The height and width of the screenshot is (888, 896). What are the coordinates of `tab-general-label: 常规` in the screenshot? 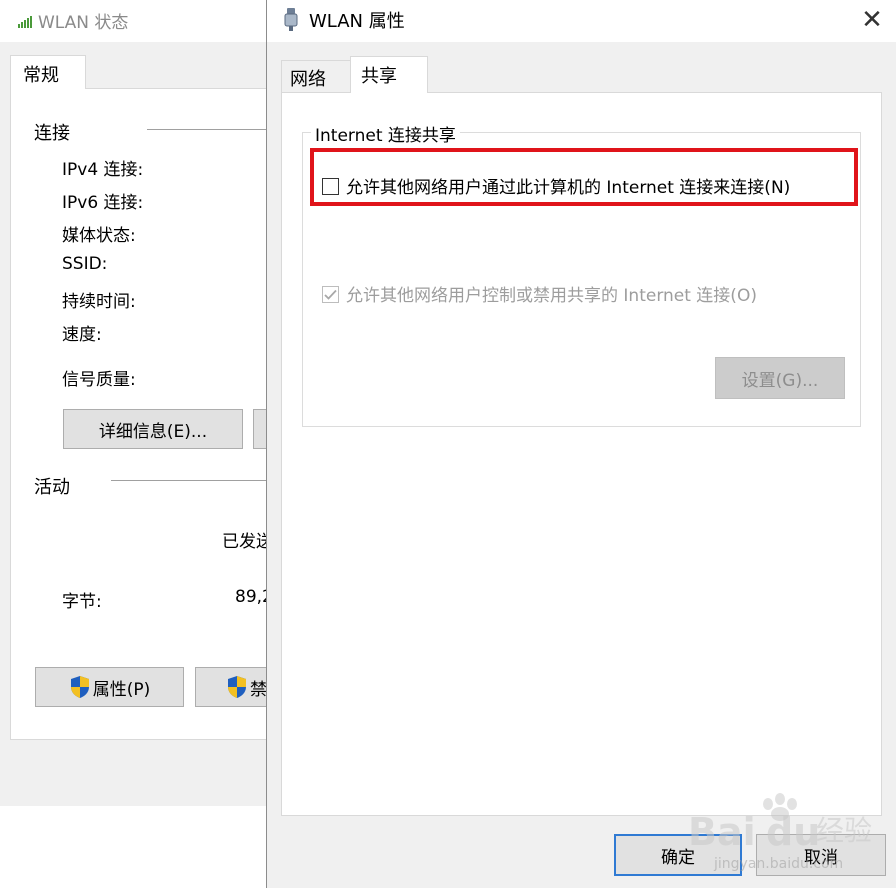 It's located at (41, 75).